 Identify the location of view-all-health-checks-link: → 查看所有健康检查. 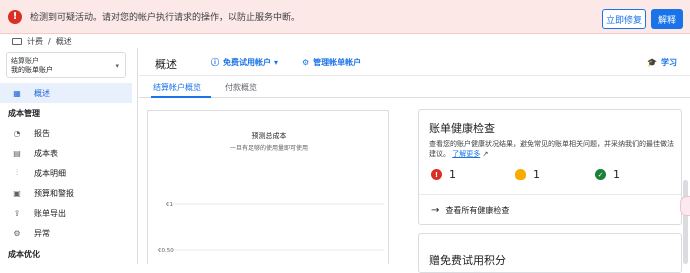
(470, 210).